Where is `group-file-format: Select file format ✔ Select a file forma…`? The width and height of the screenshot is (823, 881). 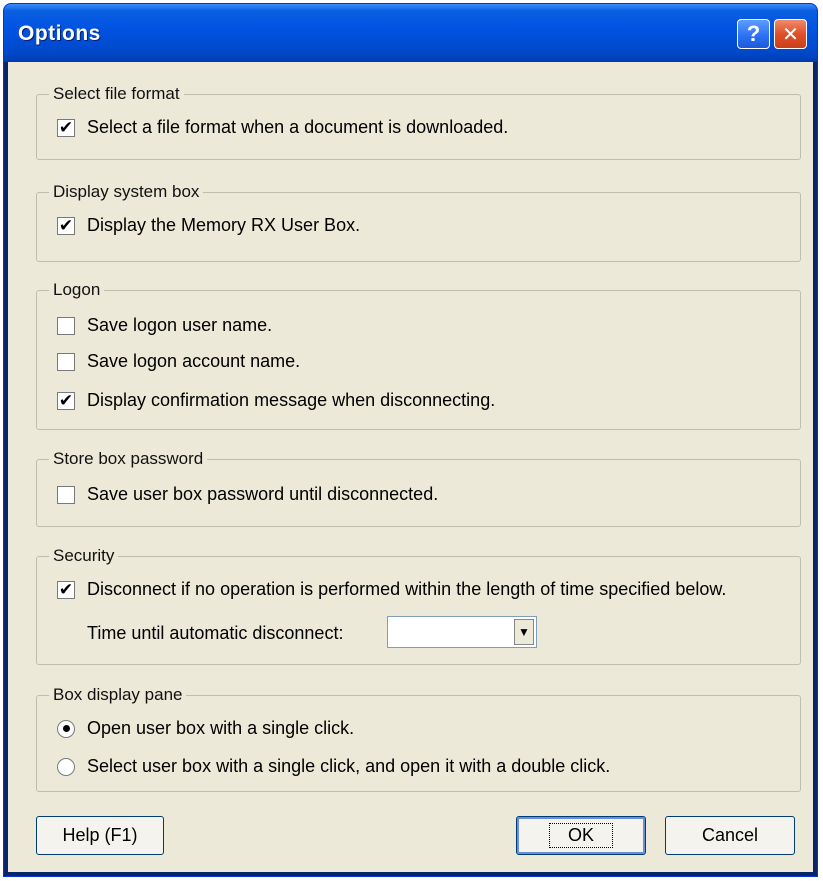 group-file-format: Select file format ✔ Select a file forma… is located at coordinates (418, 122).